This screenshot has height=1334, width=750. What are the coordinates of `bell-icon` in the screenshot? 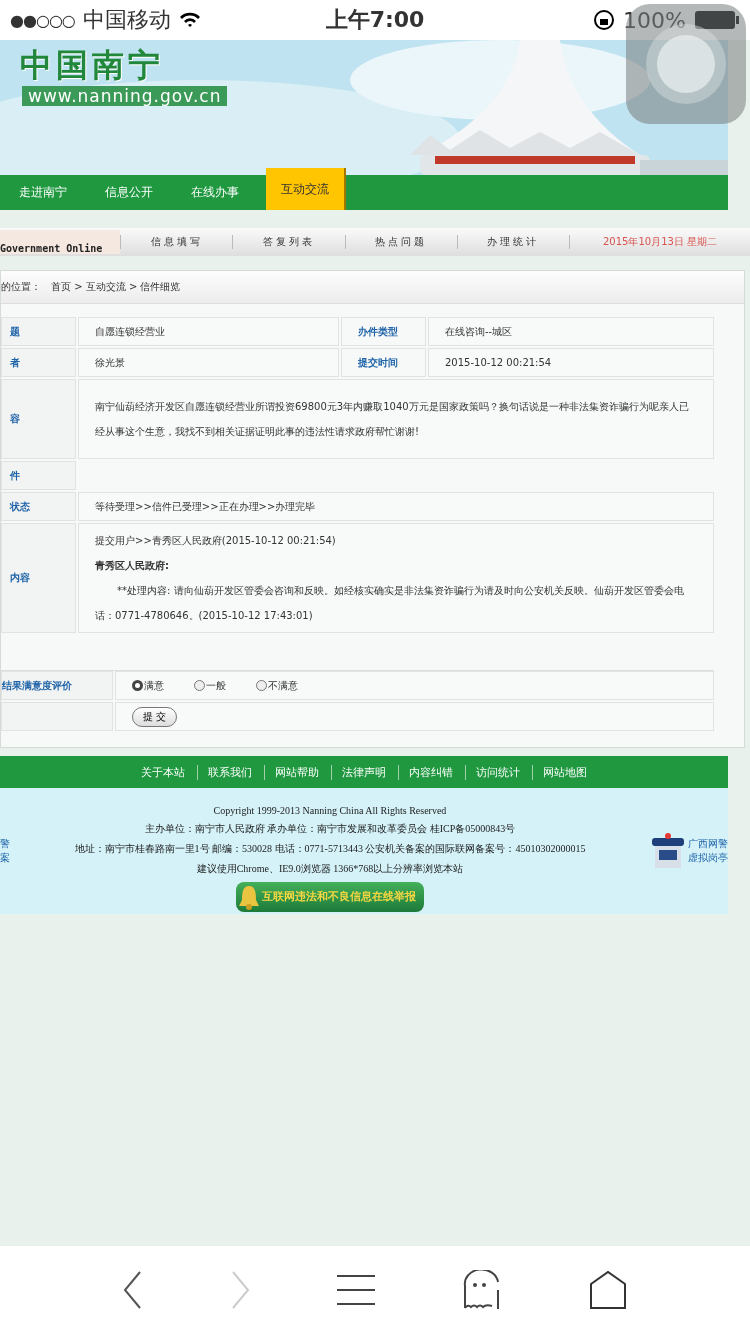 It's located at (249, 896).